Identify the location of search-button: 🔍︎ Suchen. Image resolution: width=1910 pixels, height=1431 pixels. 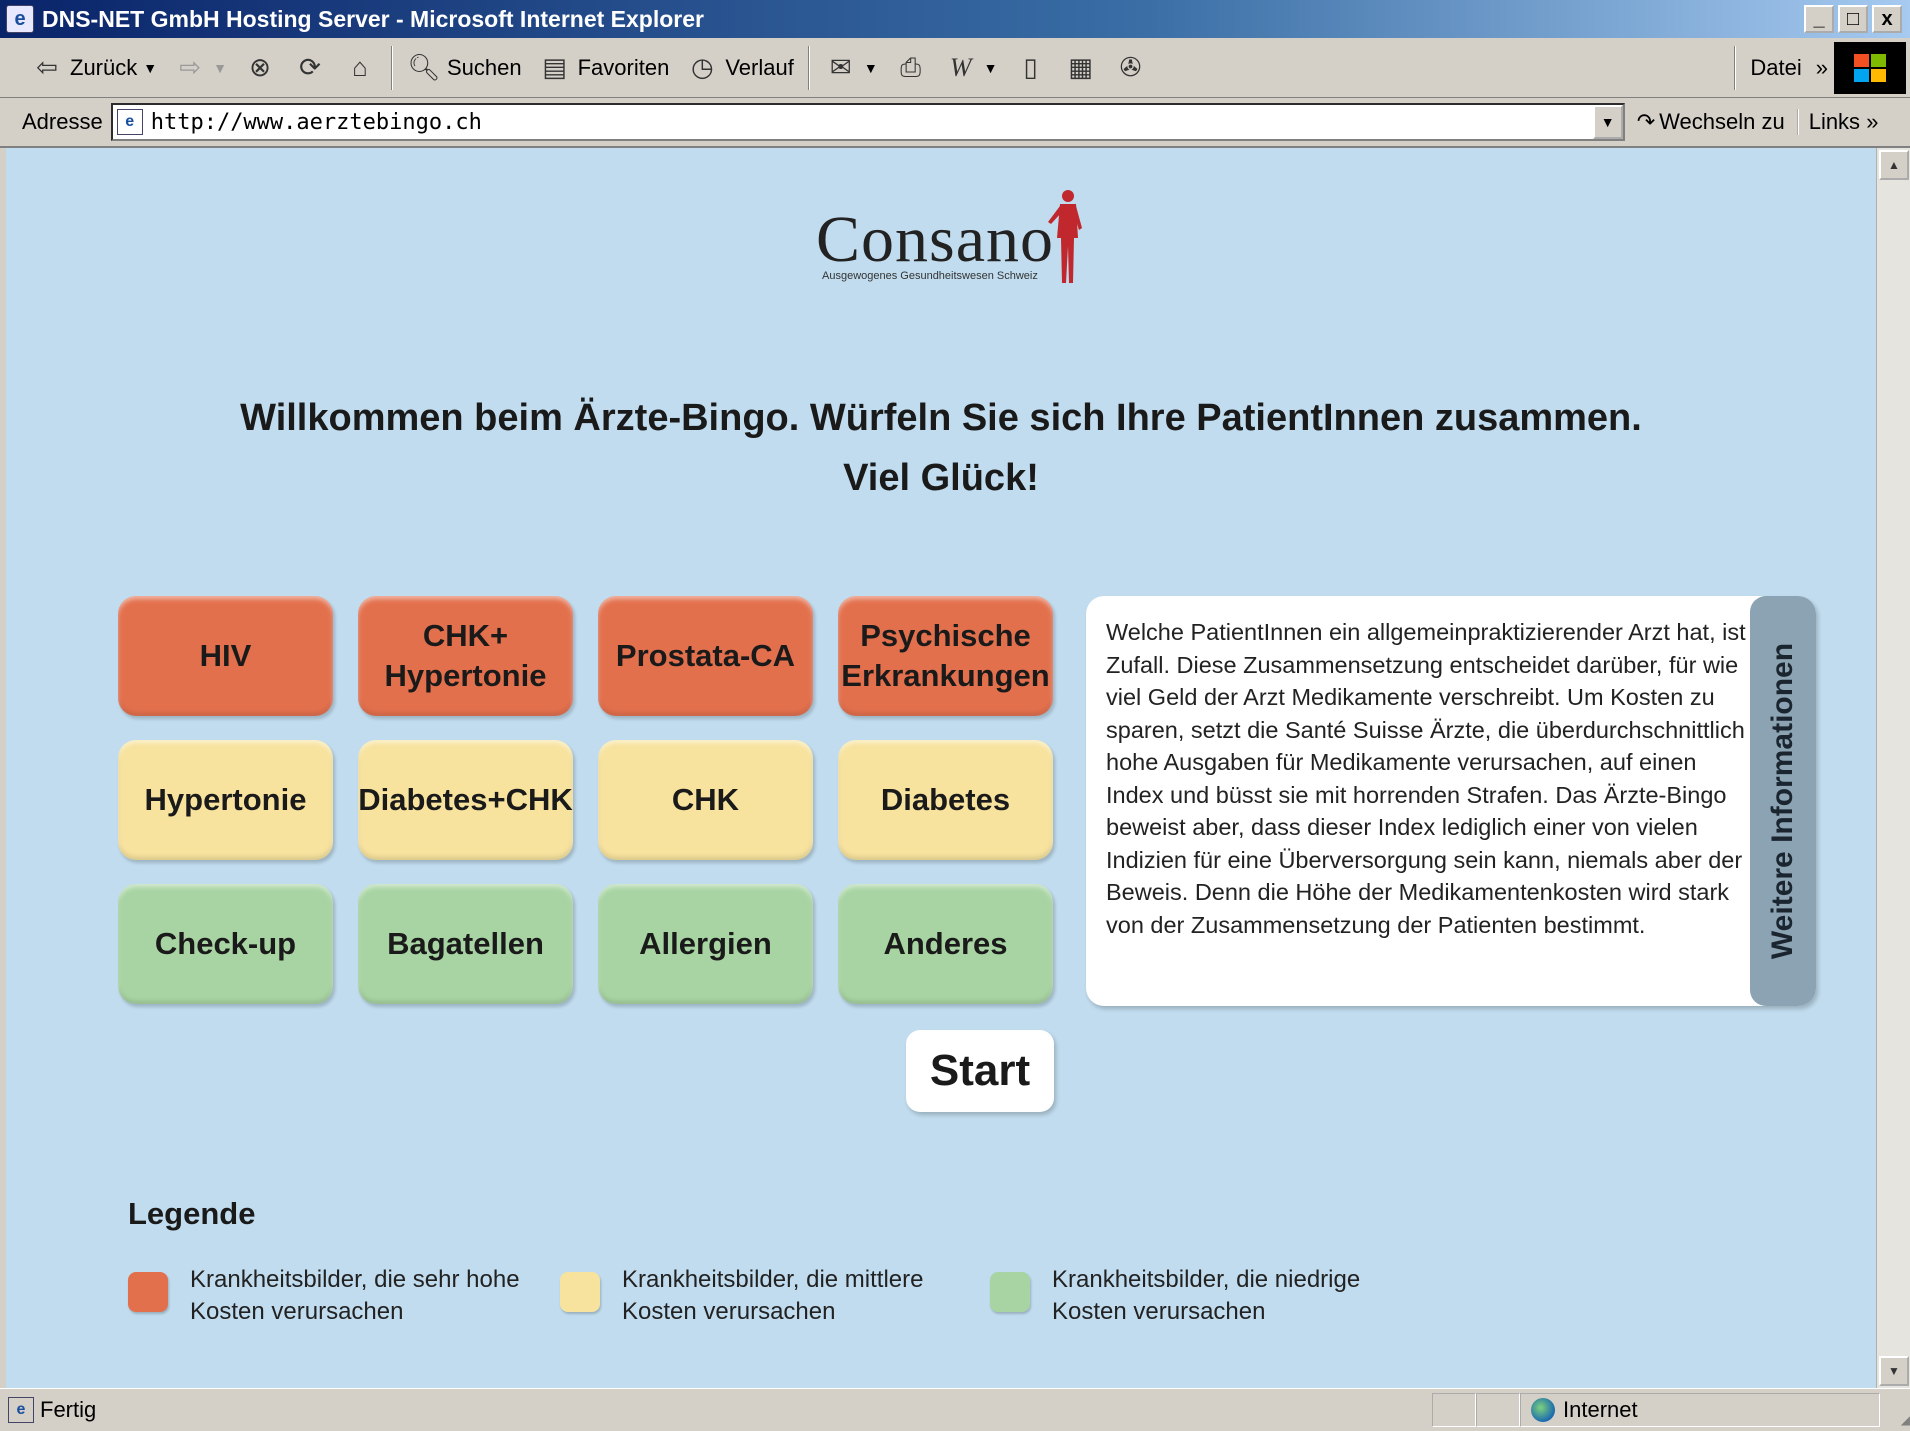
(464, 68).